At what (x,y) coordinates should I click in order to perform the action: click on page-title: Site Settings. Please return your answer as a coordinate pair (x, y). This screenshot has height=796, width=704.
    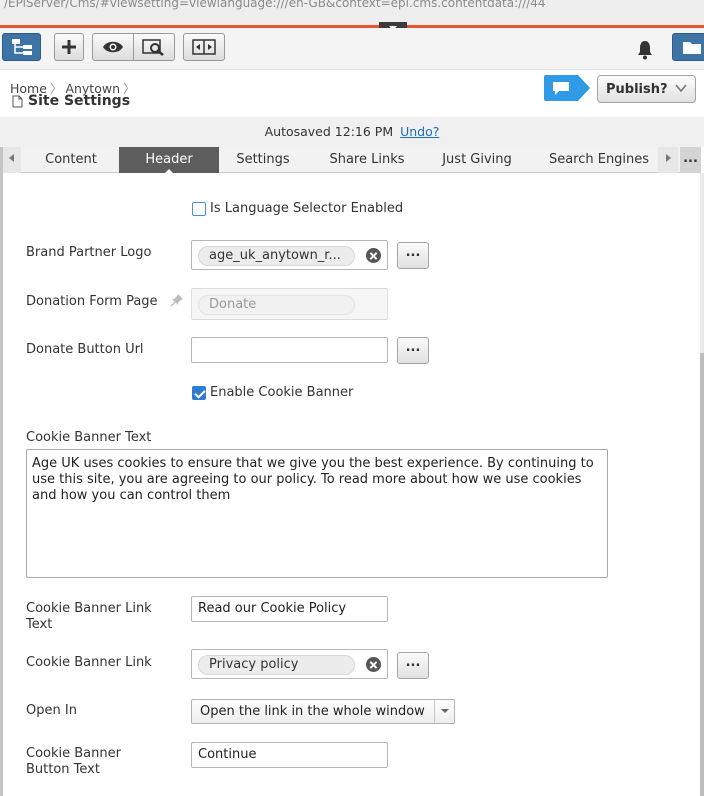
    Looking at the image, I should click on (71, 101).